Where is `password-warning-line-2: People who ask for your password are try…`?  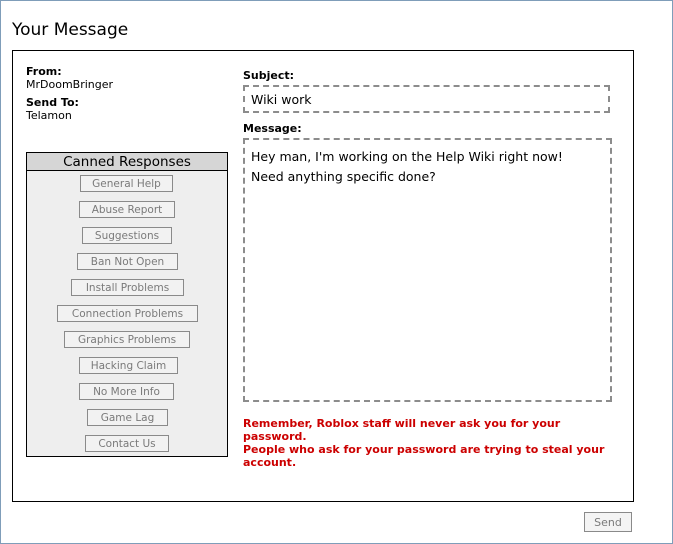 password-warning-line-2: People who ask for your password are try… is located at coordinates (424, 456).